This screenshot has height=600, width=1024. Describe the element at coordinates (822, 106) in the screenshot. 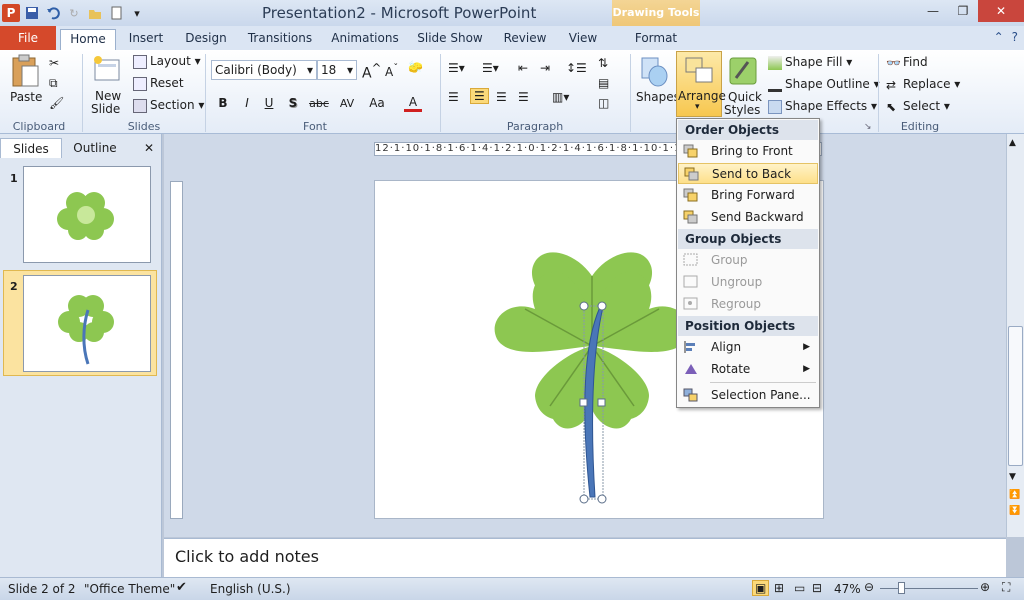

I see `shape-effects-button: Shape Effects ▾` at that location.